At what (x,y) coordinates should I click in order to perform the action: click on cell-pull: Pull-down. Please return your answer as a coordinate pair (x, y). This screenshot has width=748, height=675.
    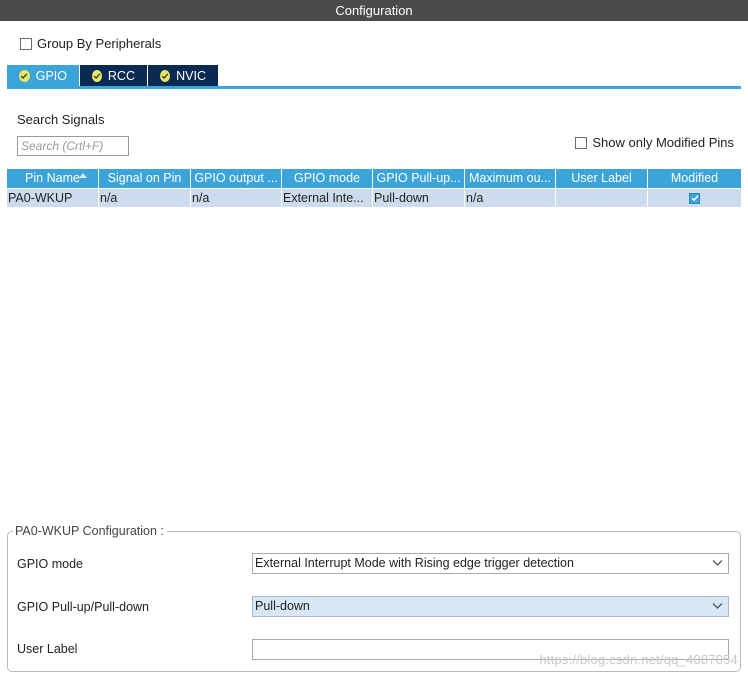
    Looking at the image, I should click on (419, 198).